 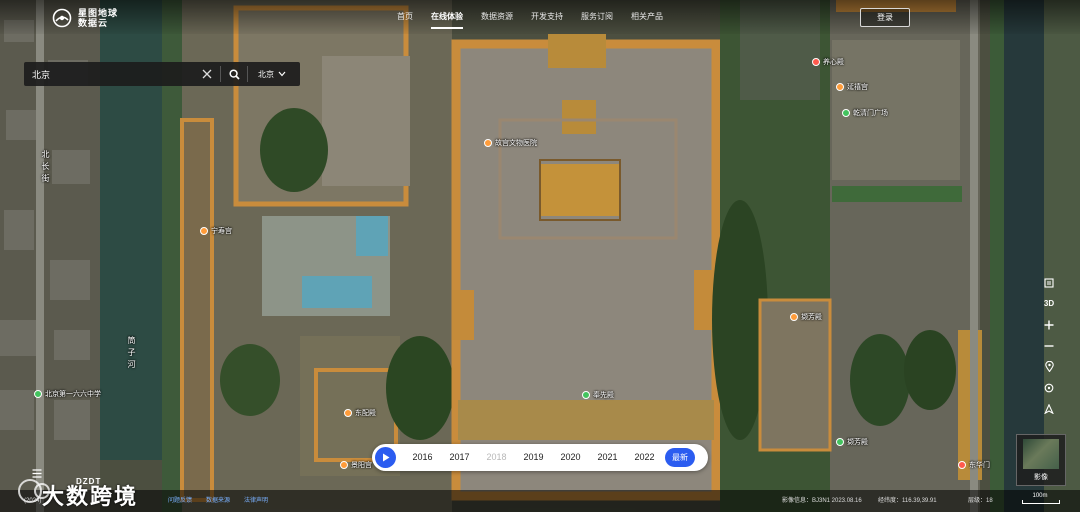 I want to click on play-button, so click(x=385, y=457).